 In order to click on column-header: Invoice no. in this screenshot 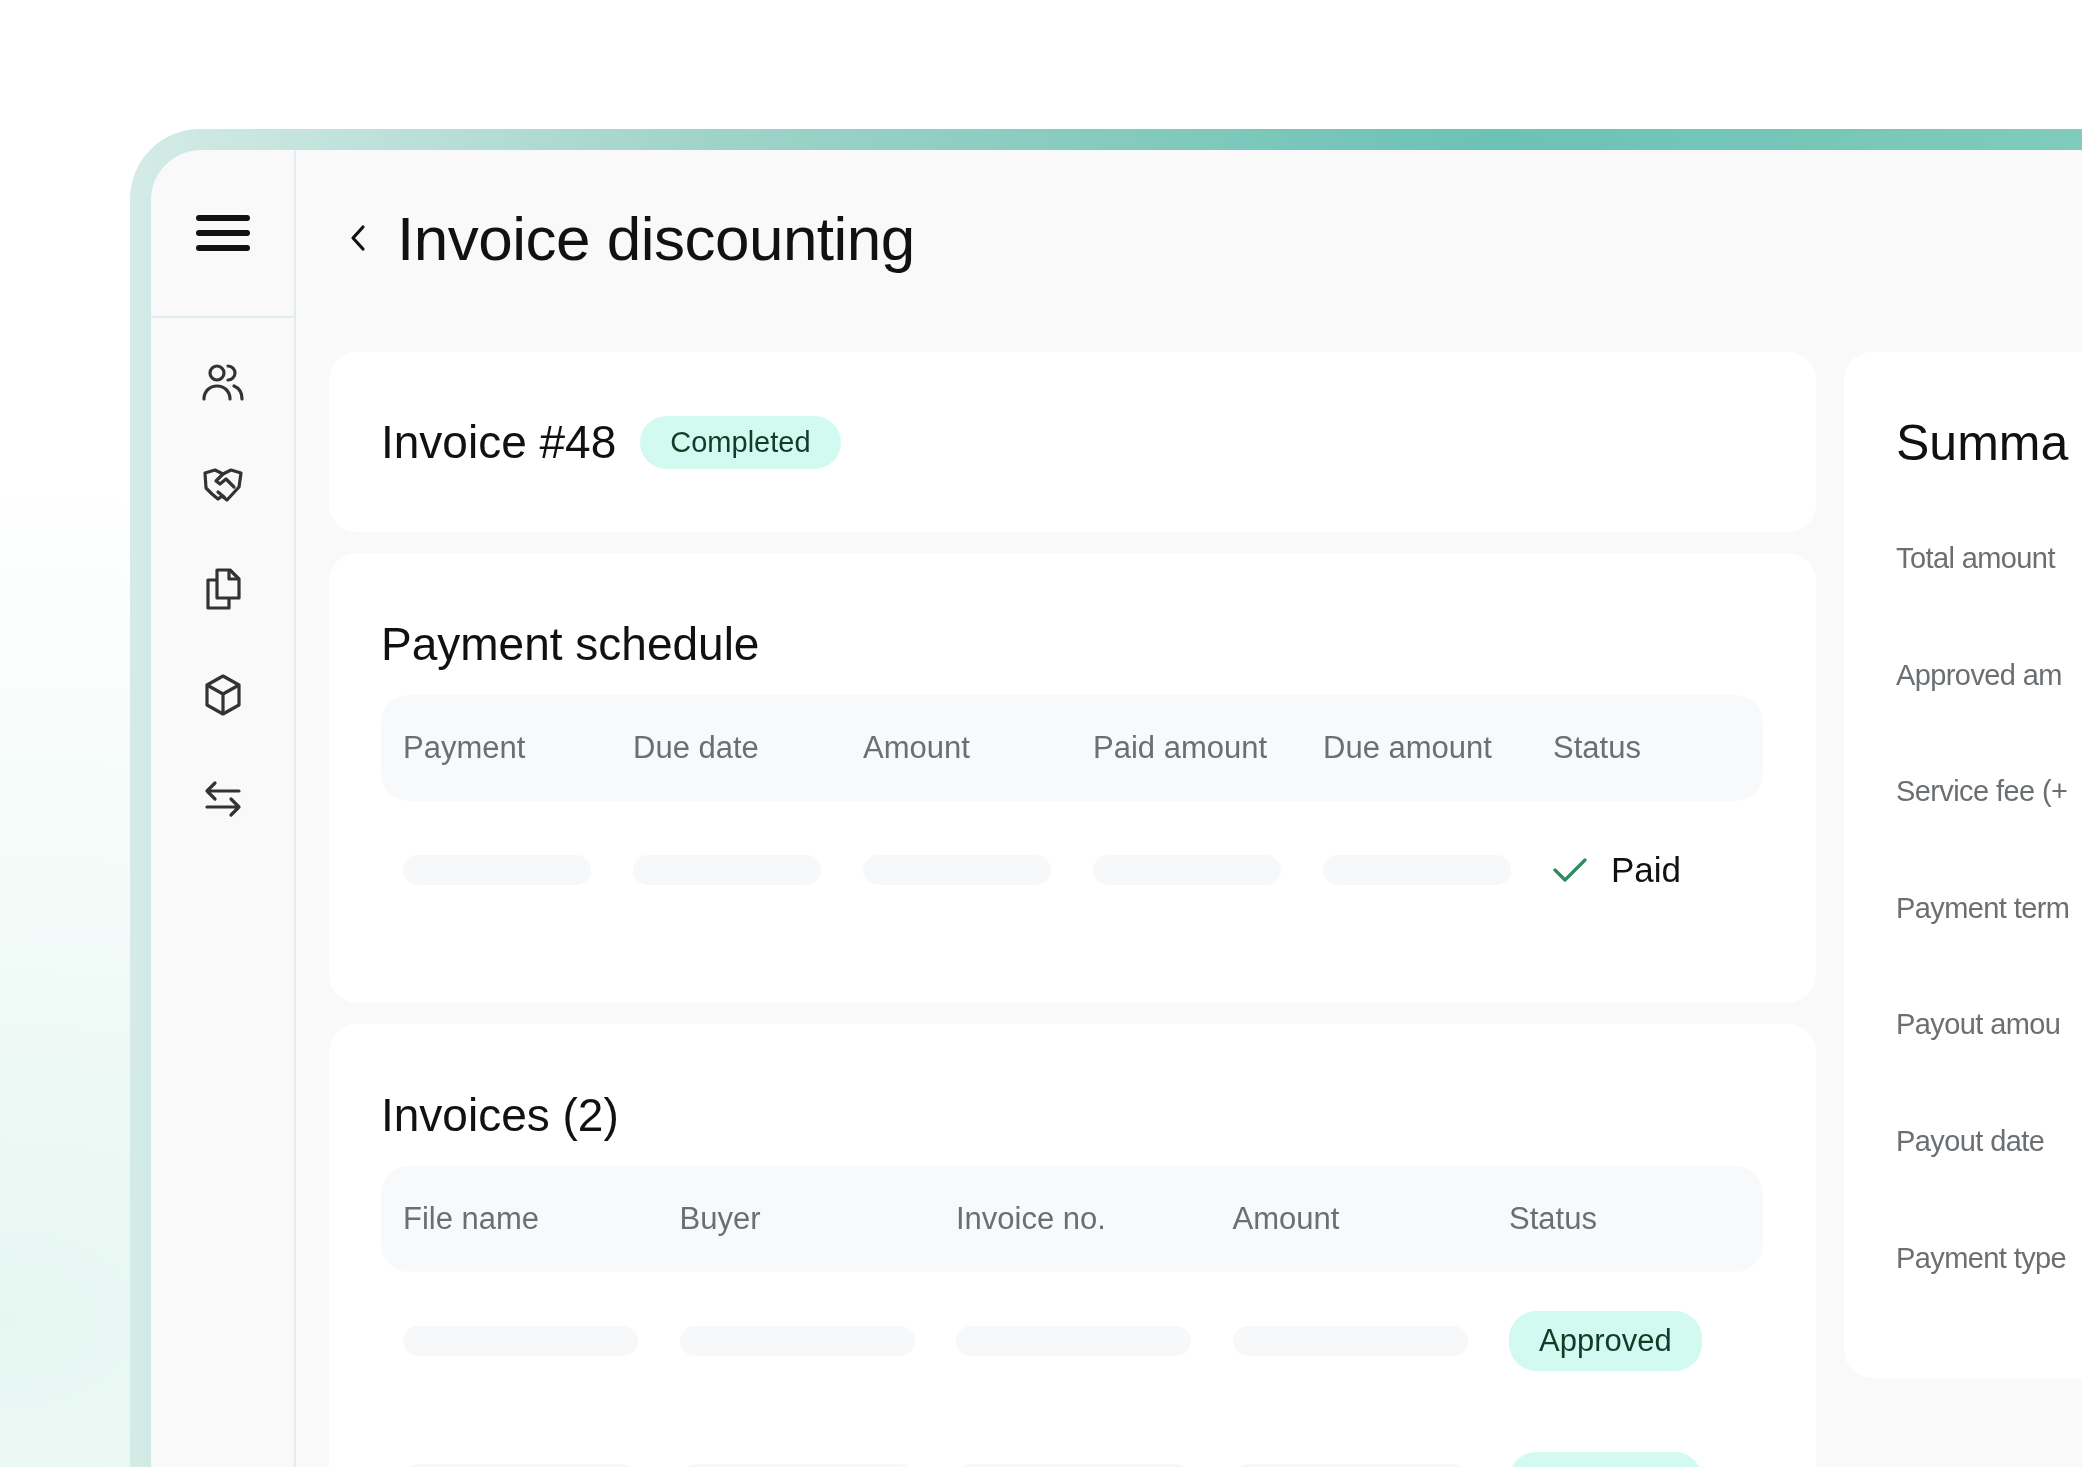, I will do `click(1031, 1219)`.